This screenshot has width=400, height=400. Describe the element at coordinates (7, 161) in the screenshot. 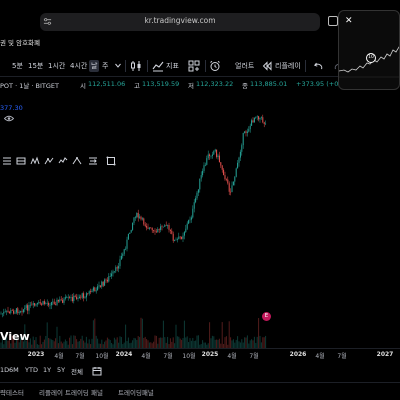

I see `menu-icon` at that location.